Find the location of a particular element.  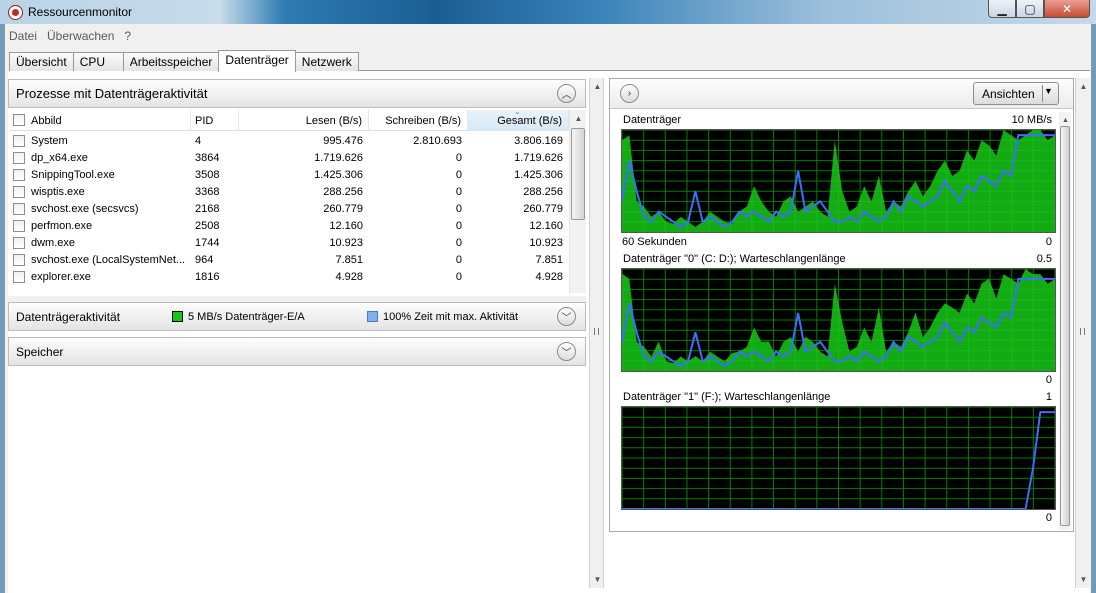

select-all-checkbox is located at coordinates (19, 120).